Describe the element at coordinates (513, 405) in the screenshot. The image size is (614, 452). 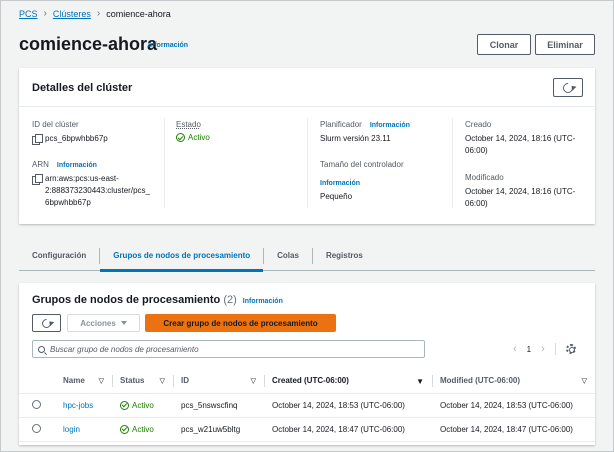
I see `cell-modified: October 14, 2024, 18:53 (UTC-06:00)` at that location.